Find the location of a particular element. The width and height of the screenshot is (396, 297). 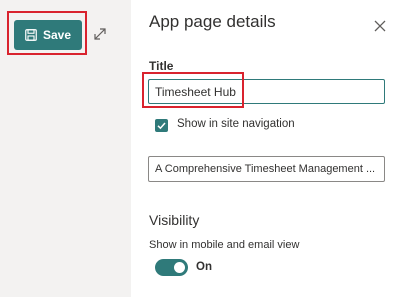

show-in-nav-checkbox is located at coordinates (161, 125).